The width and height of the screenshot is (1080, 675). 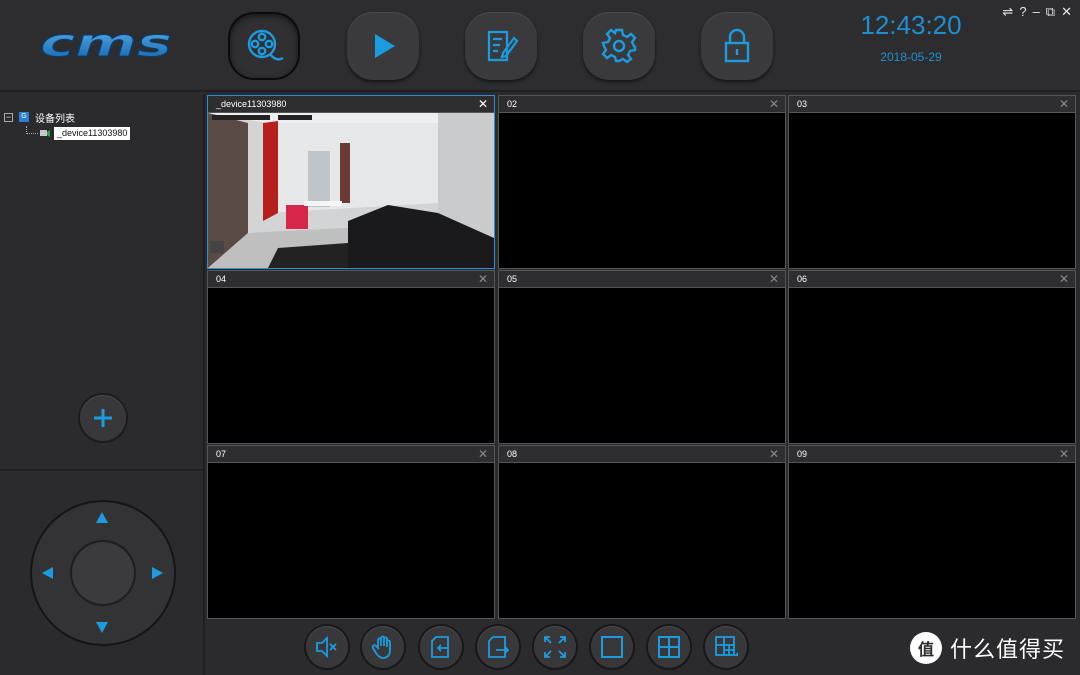 What do you see at coordinates (802, 104) in the screenshot?
I see `video-cell-title: 03` at bounding box center [802, 104].